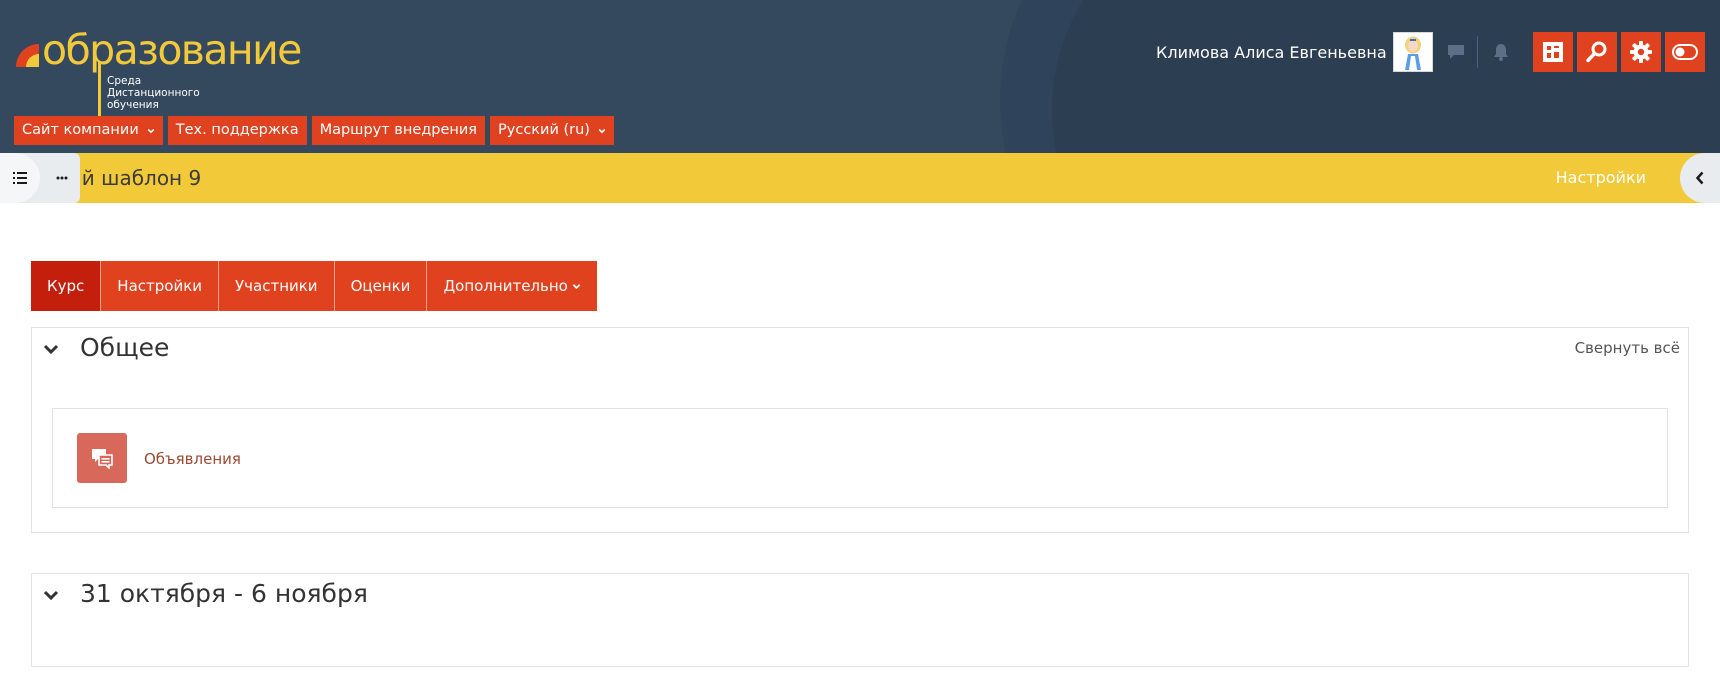 This screenshot has height=690, width=1720. I want to click on activity-item: Объявления, so click(860, 458).